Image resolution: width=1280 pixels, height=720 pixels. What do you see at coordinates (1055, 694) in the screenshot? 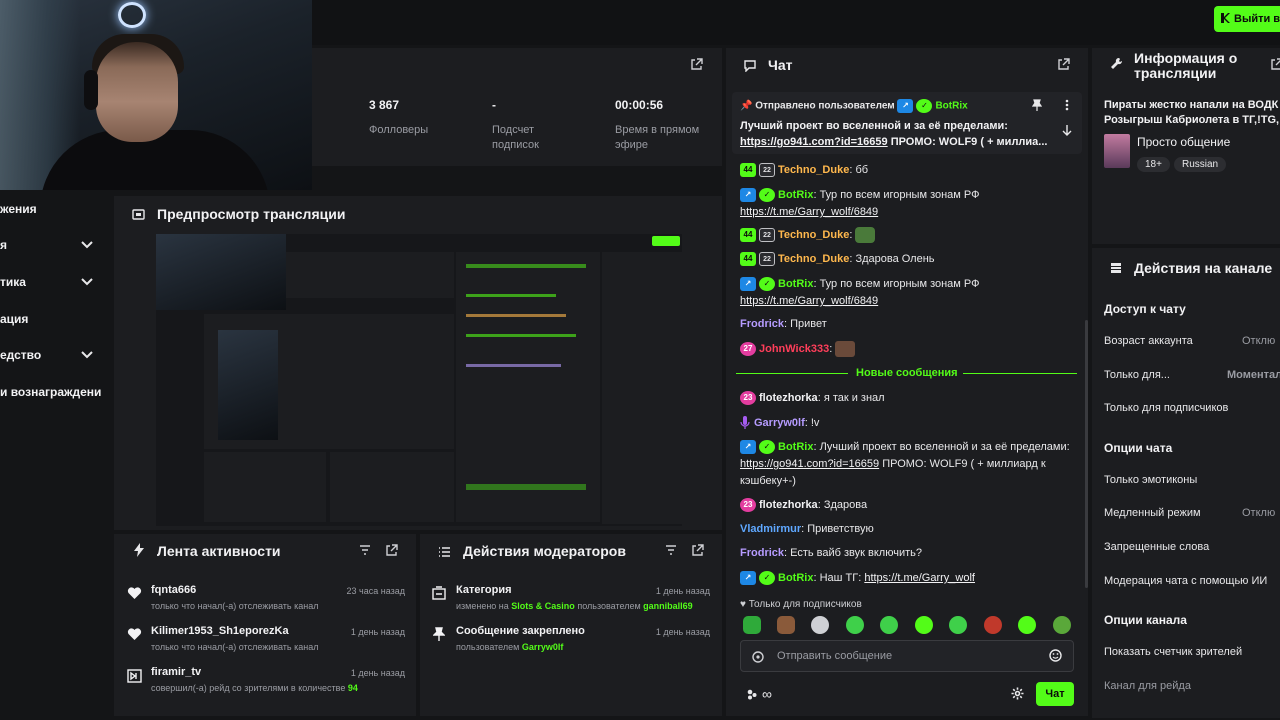
I see `send-chat-button: Чат` at bounding box center [1055, 694].